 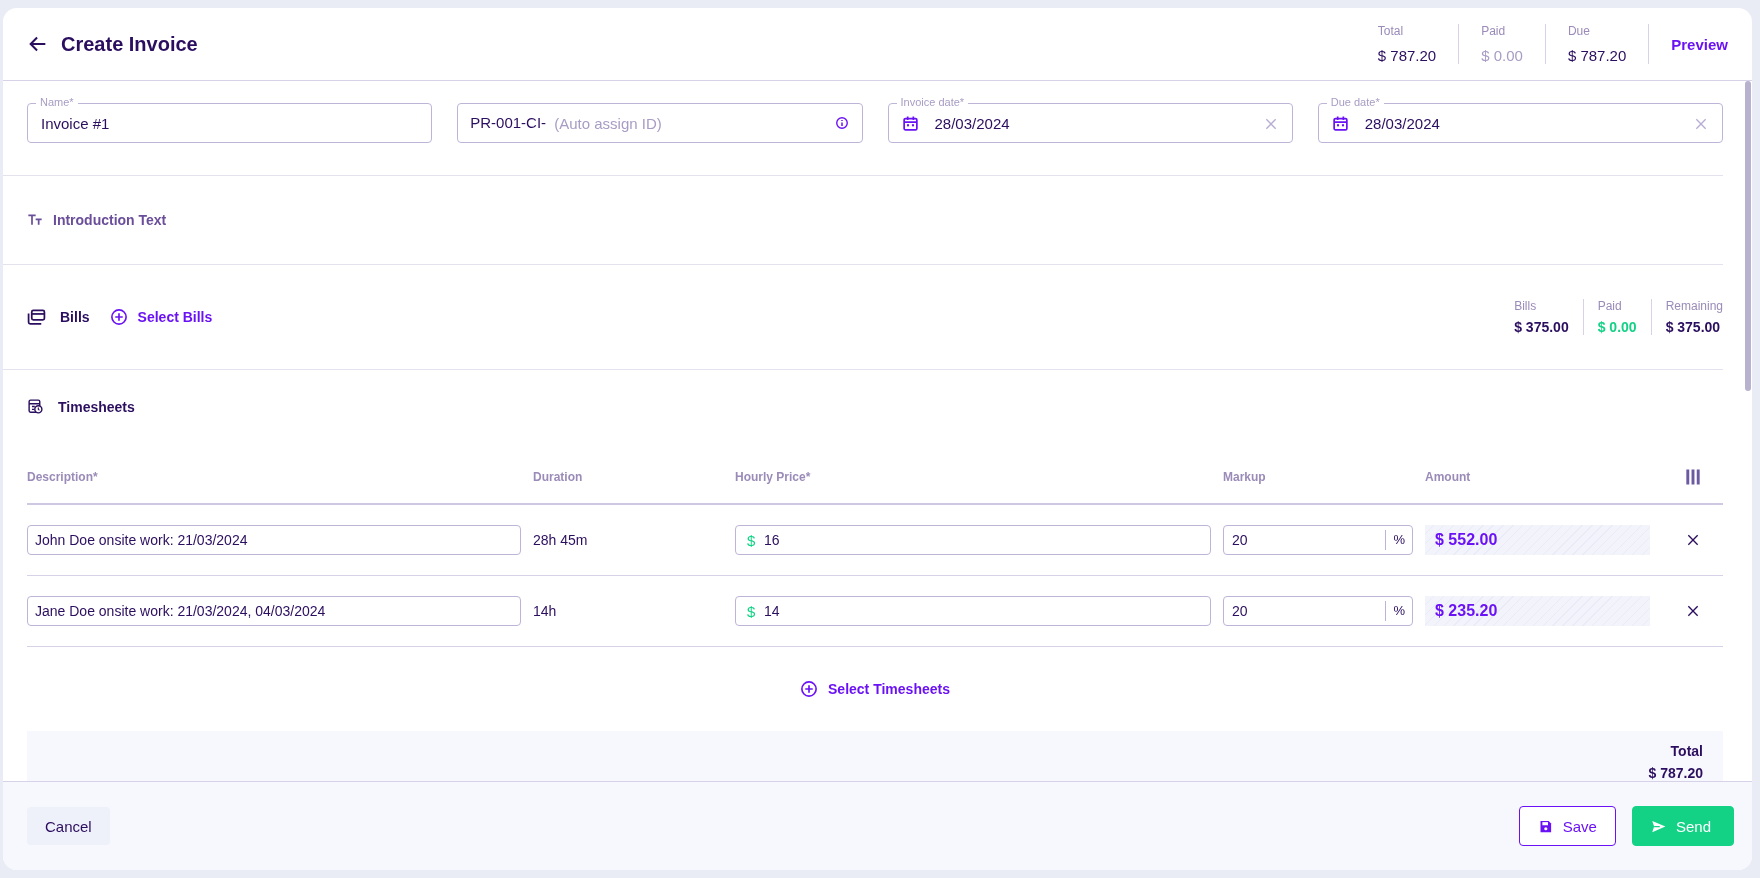 I want to click on scrollbar-thumb, so click(x=1748, y=236).